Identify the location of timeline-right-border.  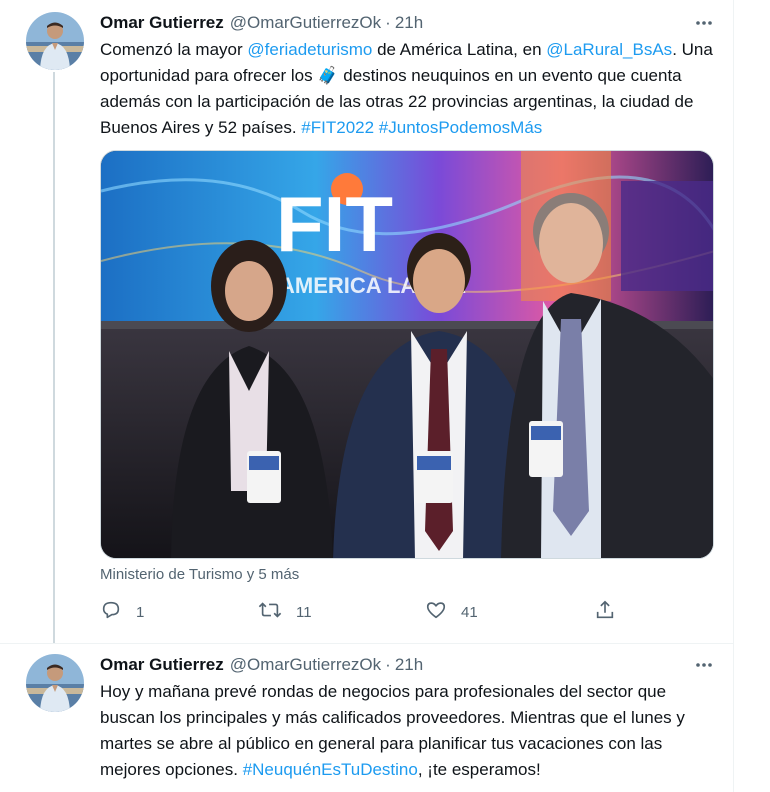
(733, 396).